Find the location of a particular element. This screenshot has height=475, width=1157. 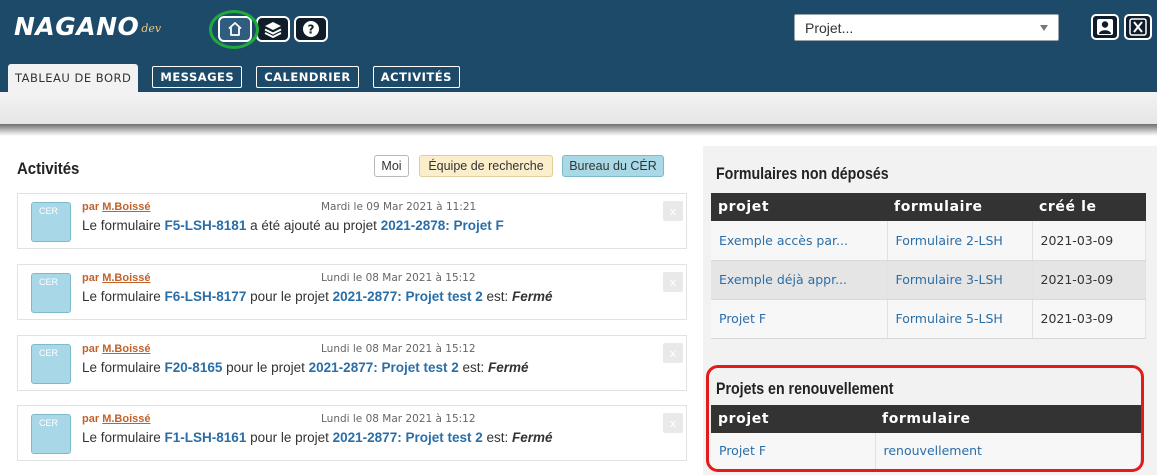

form-link: F6-LSH-8177 is located at coordinates (206, 296).